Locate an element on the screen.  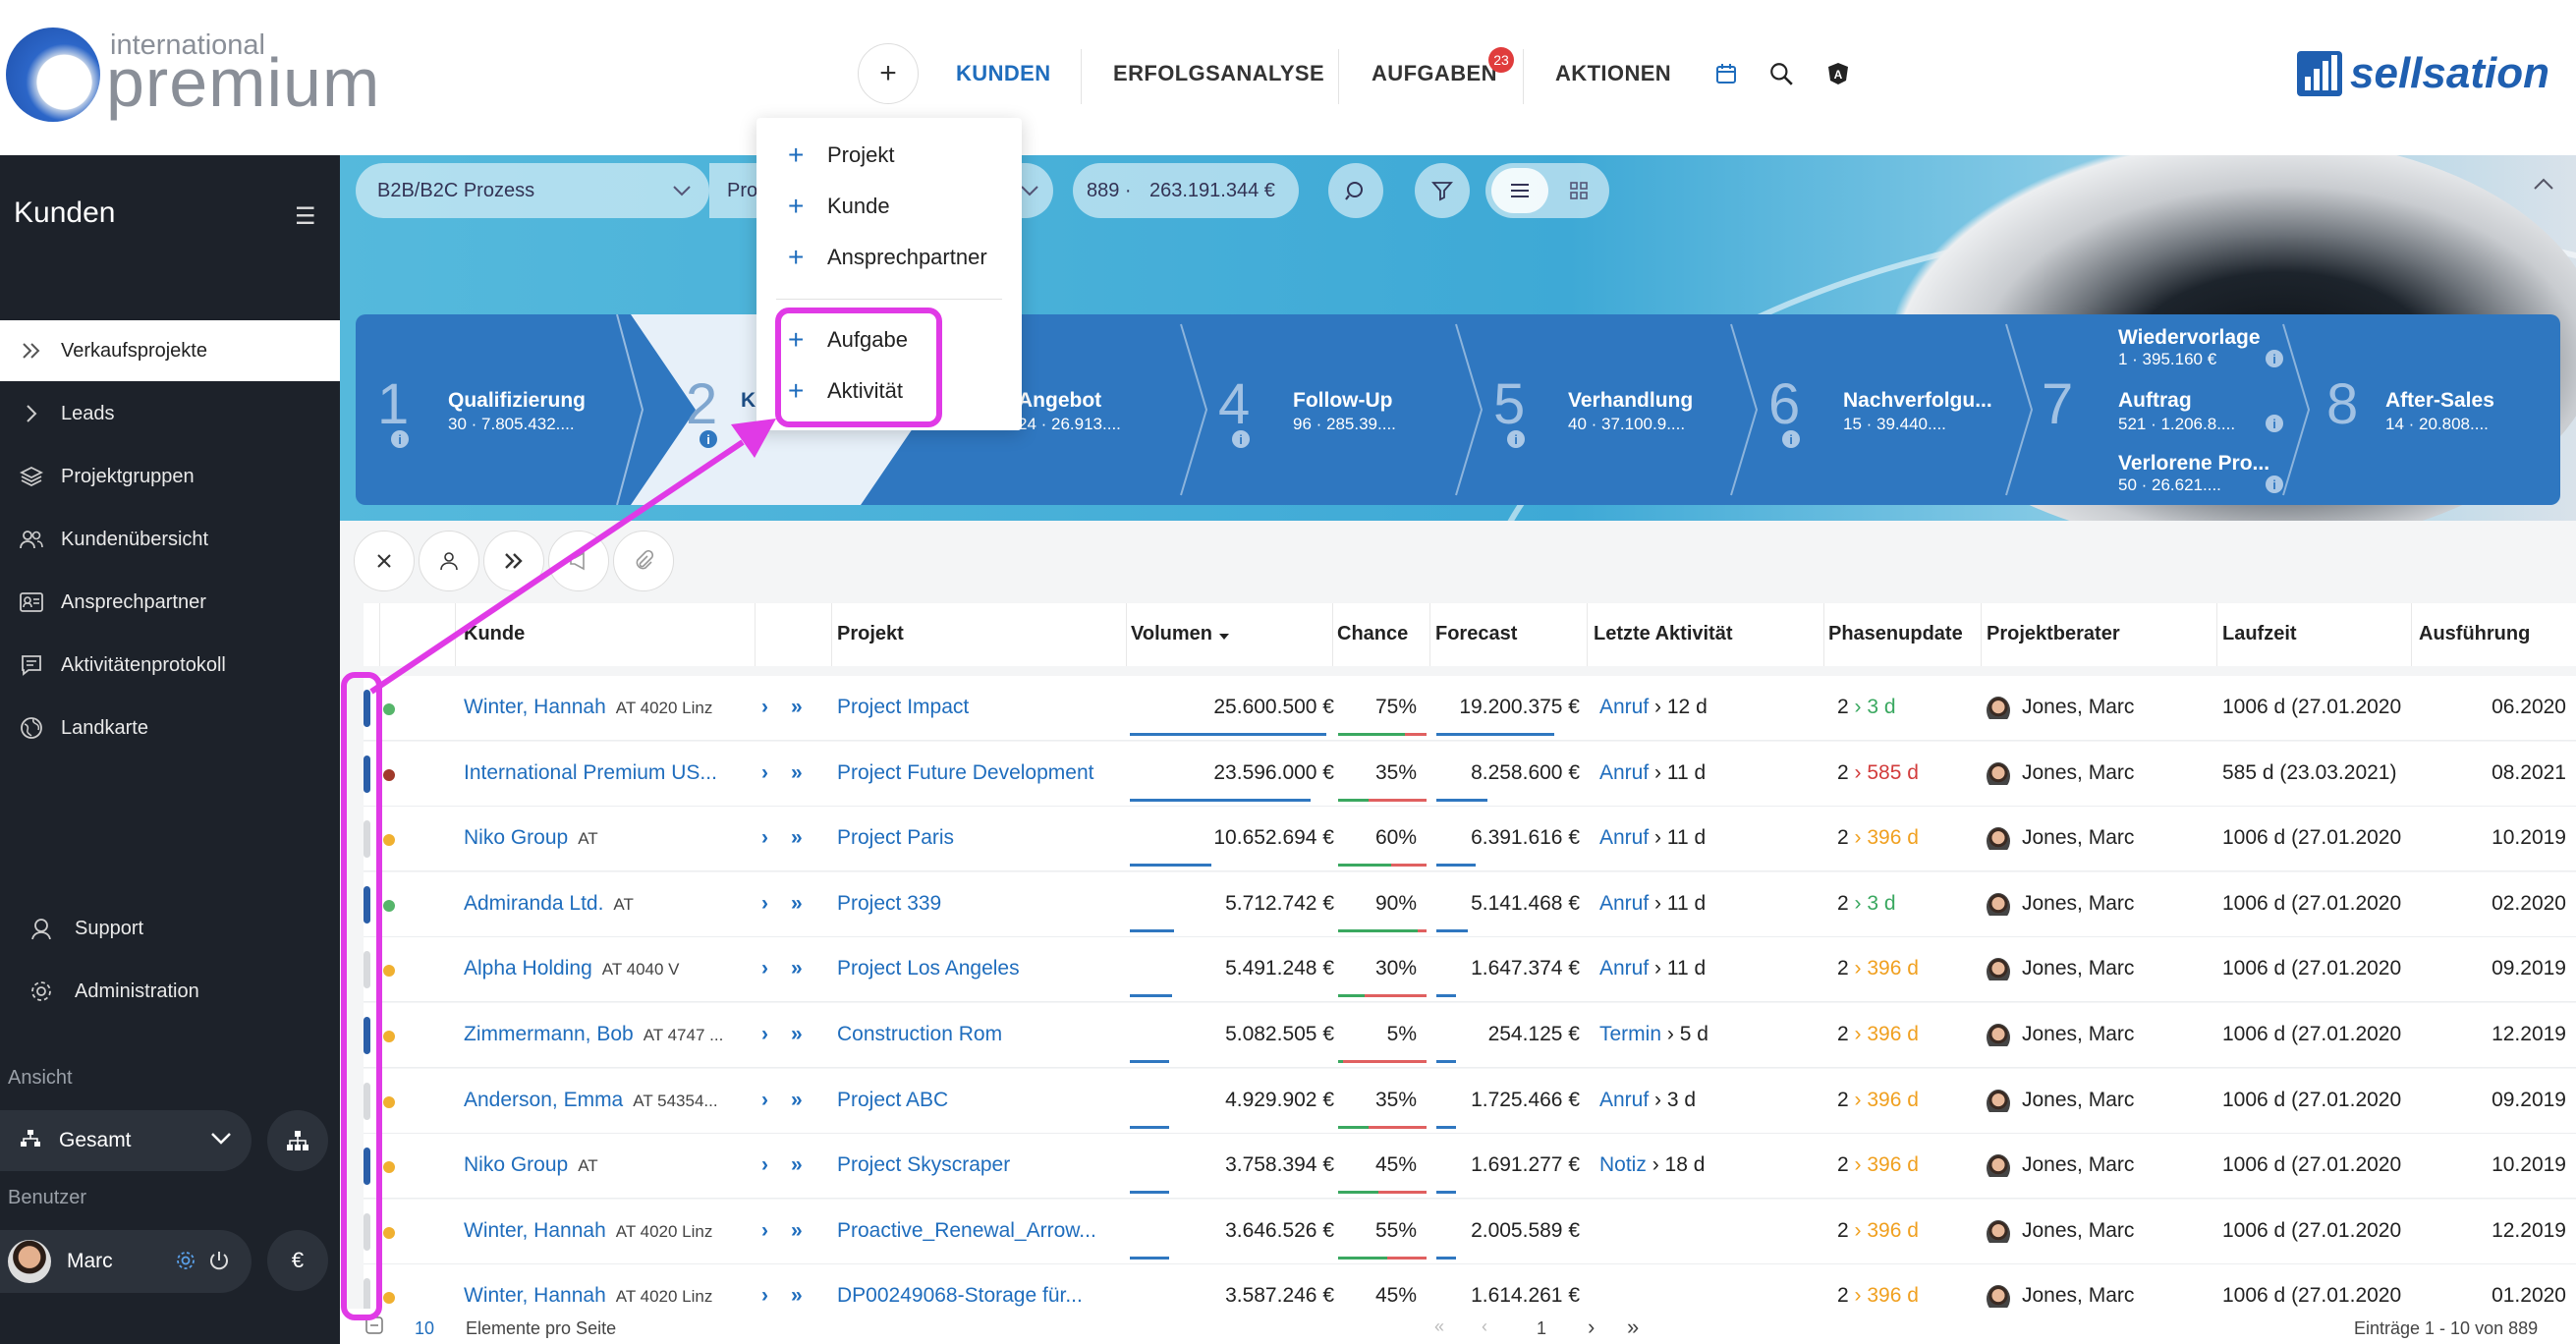
menu-item-kunde: + Kunde is located at coordinates (839, 206).